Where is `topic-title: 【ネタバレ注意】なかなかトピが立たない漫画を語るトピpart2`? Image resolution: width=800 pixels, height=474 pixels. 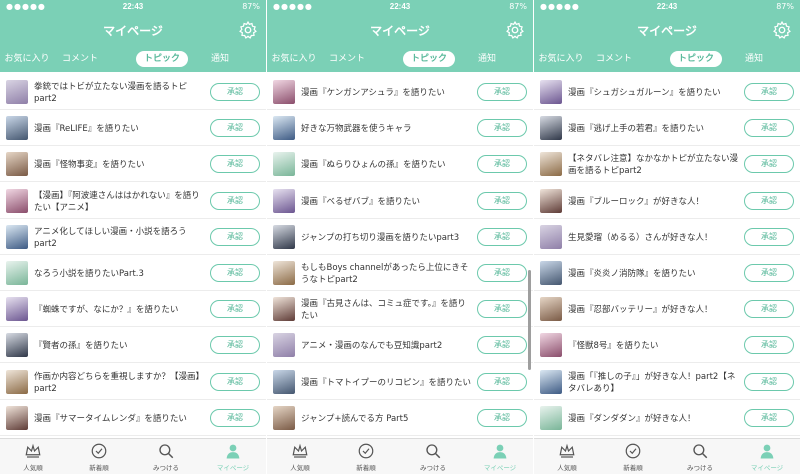
topic-title: 【ネタバレ注意】なかなかトピが立たない漫画を語るトピpart2 is located at coordinates (653, 165).